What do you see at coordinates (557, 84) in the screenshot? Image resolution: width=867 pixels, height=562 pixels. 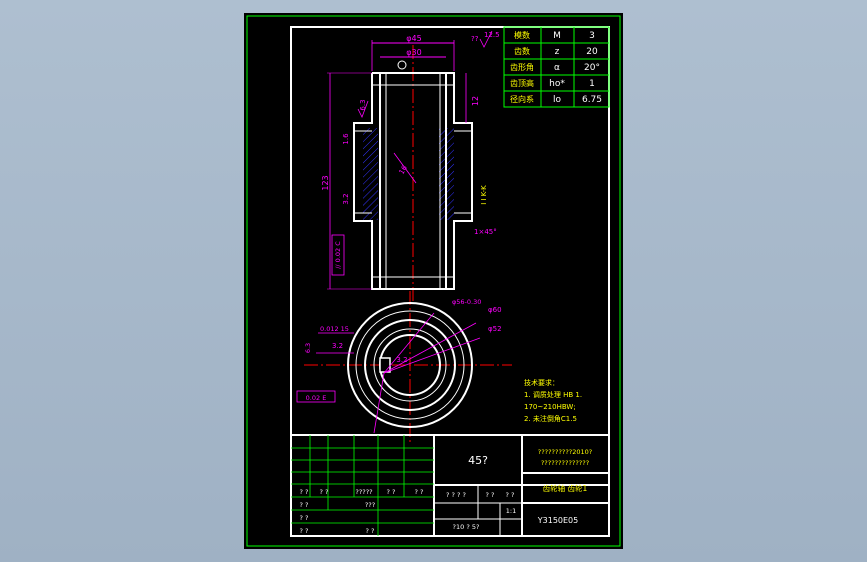 I see `gear-row-symbol: ho*` at bounding box center [557, 84].